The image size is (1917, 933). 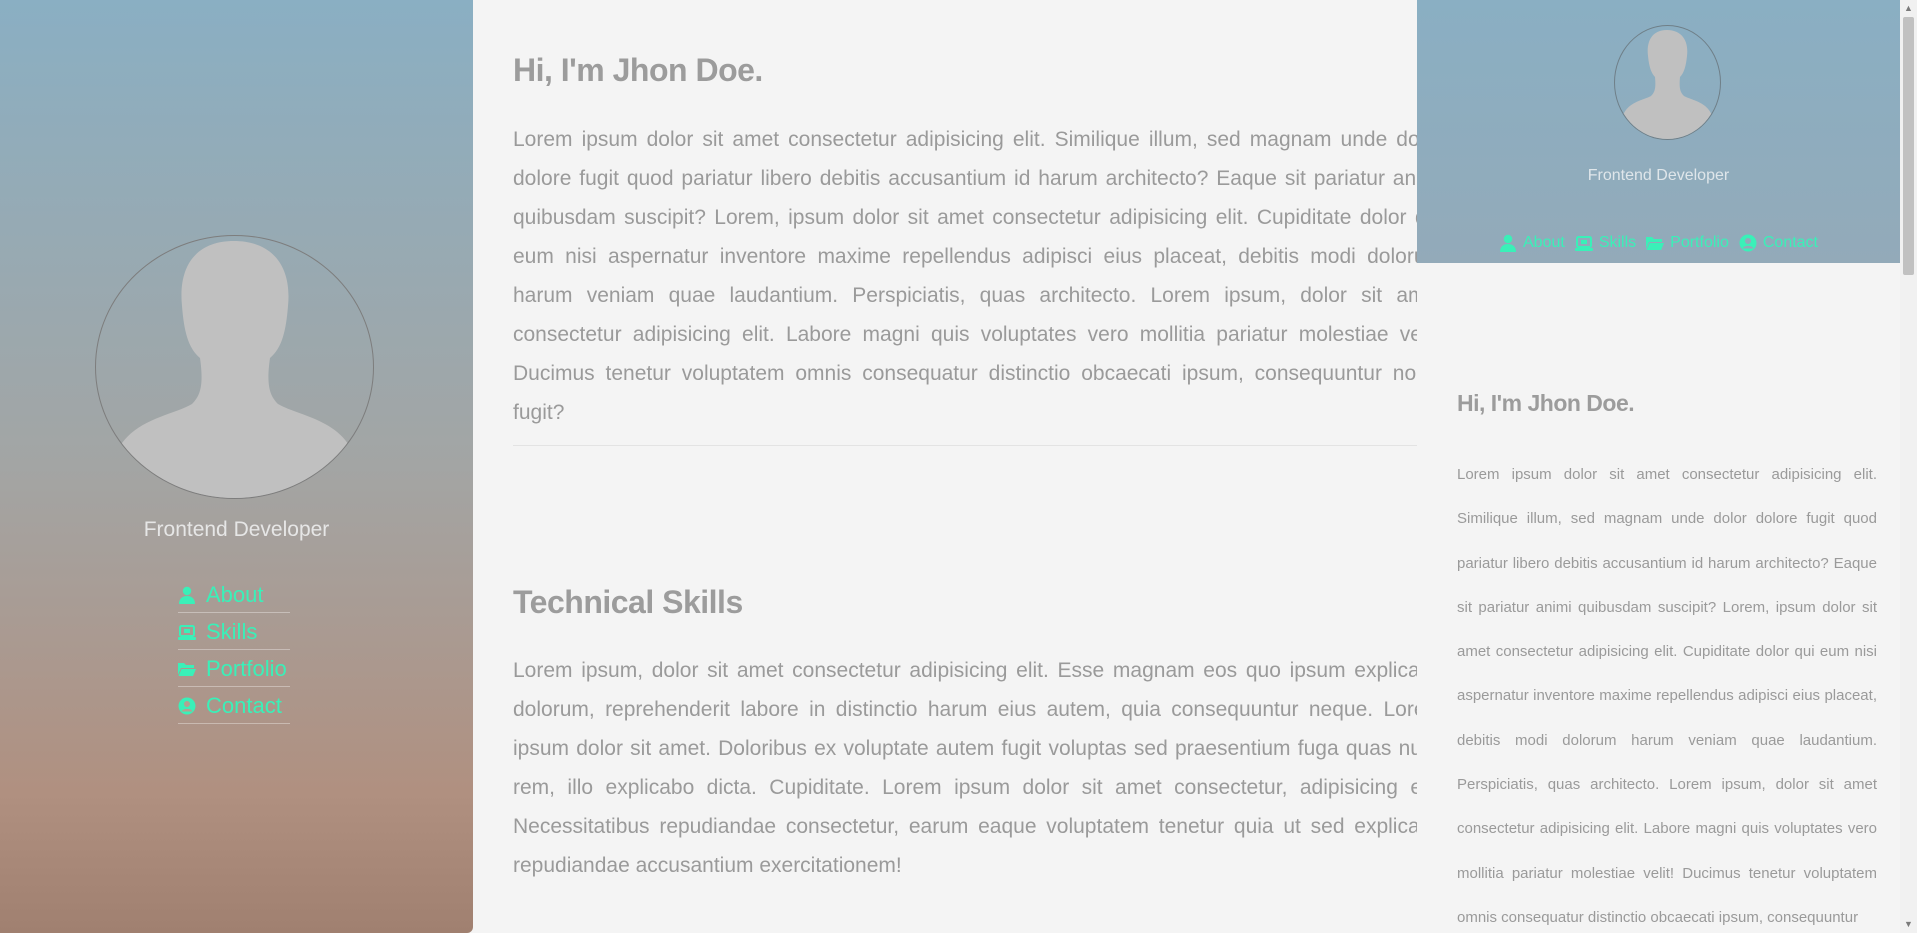 What do you see at coordinates (236, 529) in the screenshot?
I see `sidebar-role: Frontend Developer` at bounding box center [236, 529].